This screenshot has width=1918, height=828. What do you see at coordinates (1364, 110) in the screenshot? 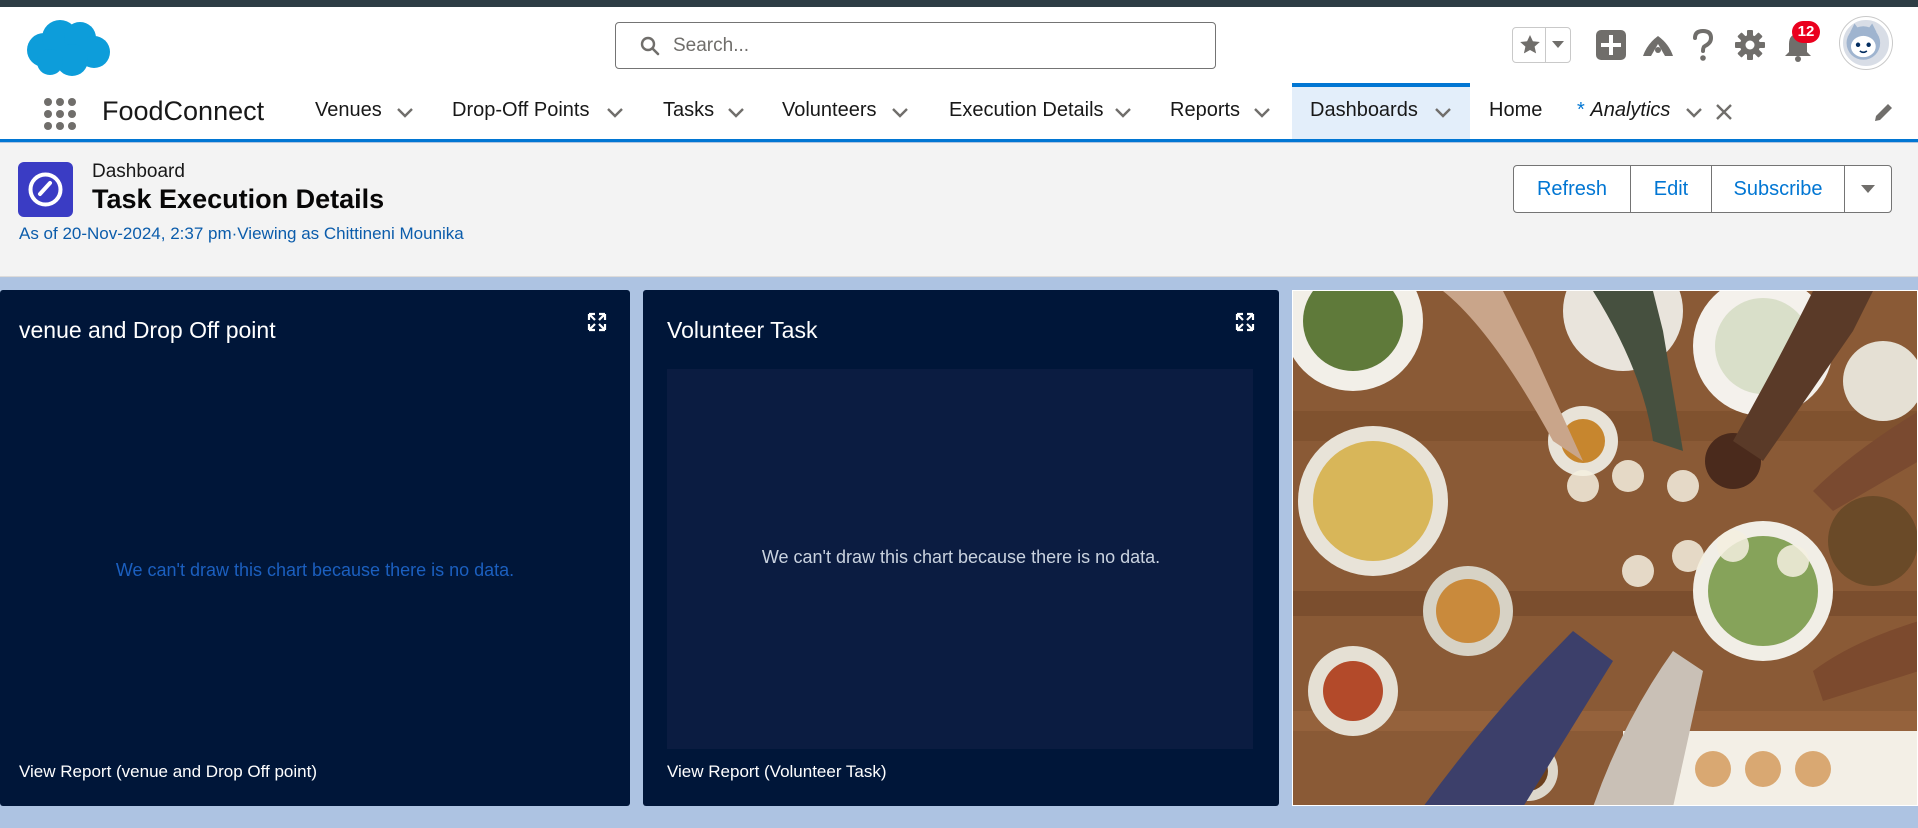
I see `nav-tab-label: Dashboards` at bounding box center [1364, 110].